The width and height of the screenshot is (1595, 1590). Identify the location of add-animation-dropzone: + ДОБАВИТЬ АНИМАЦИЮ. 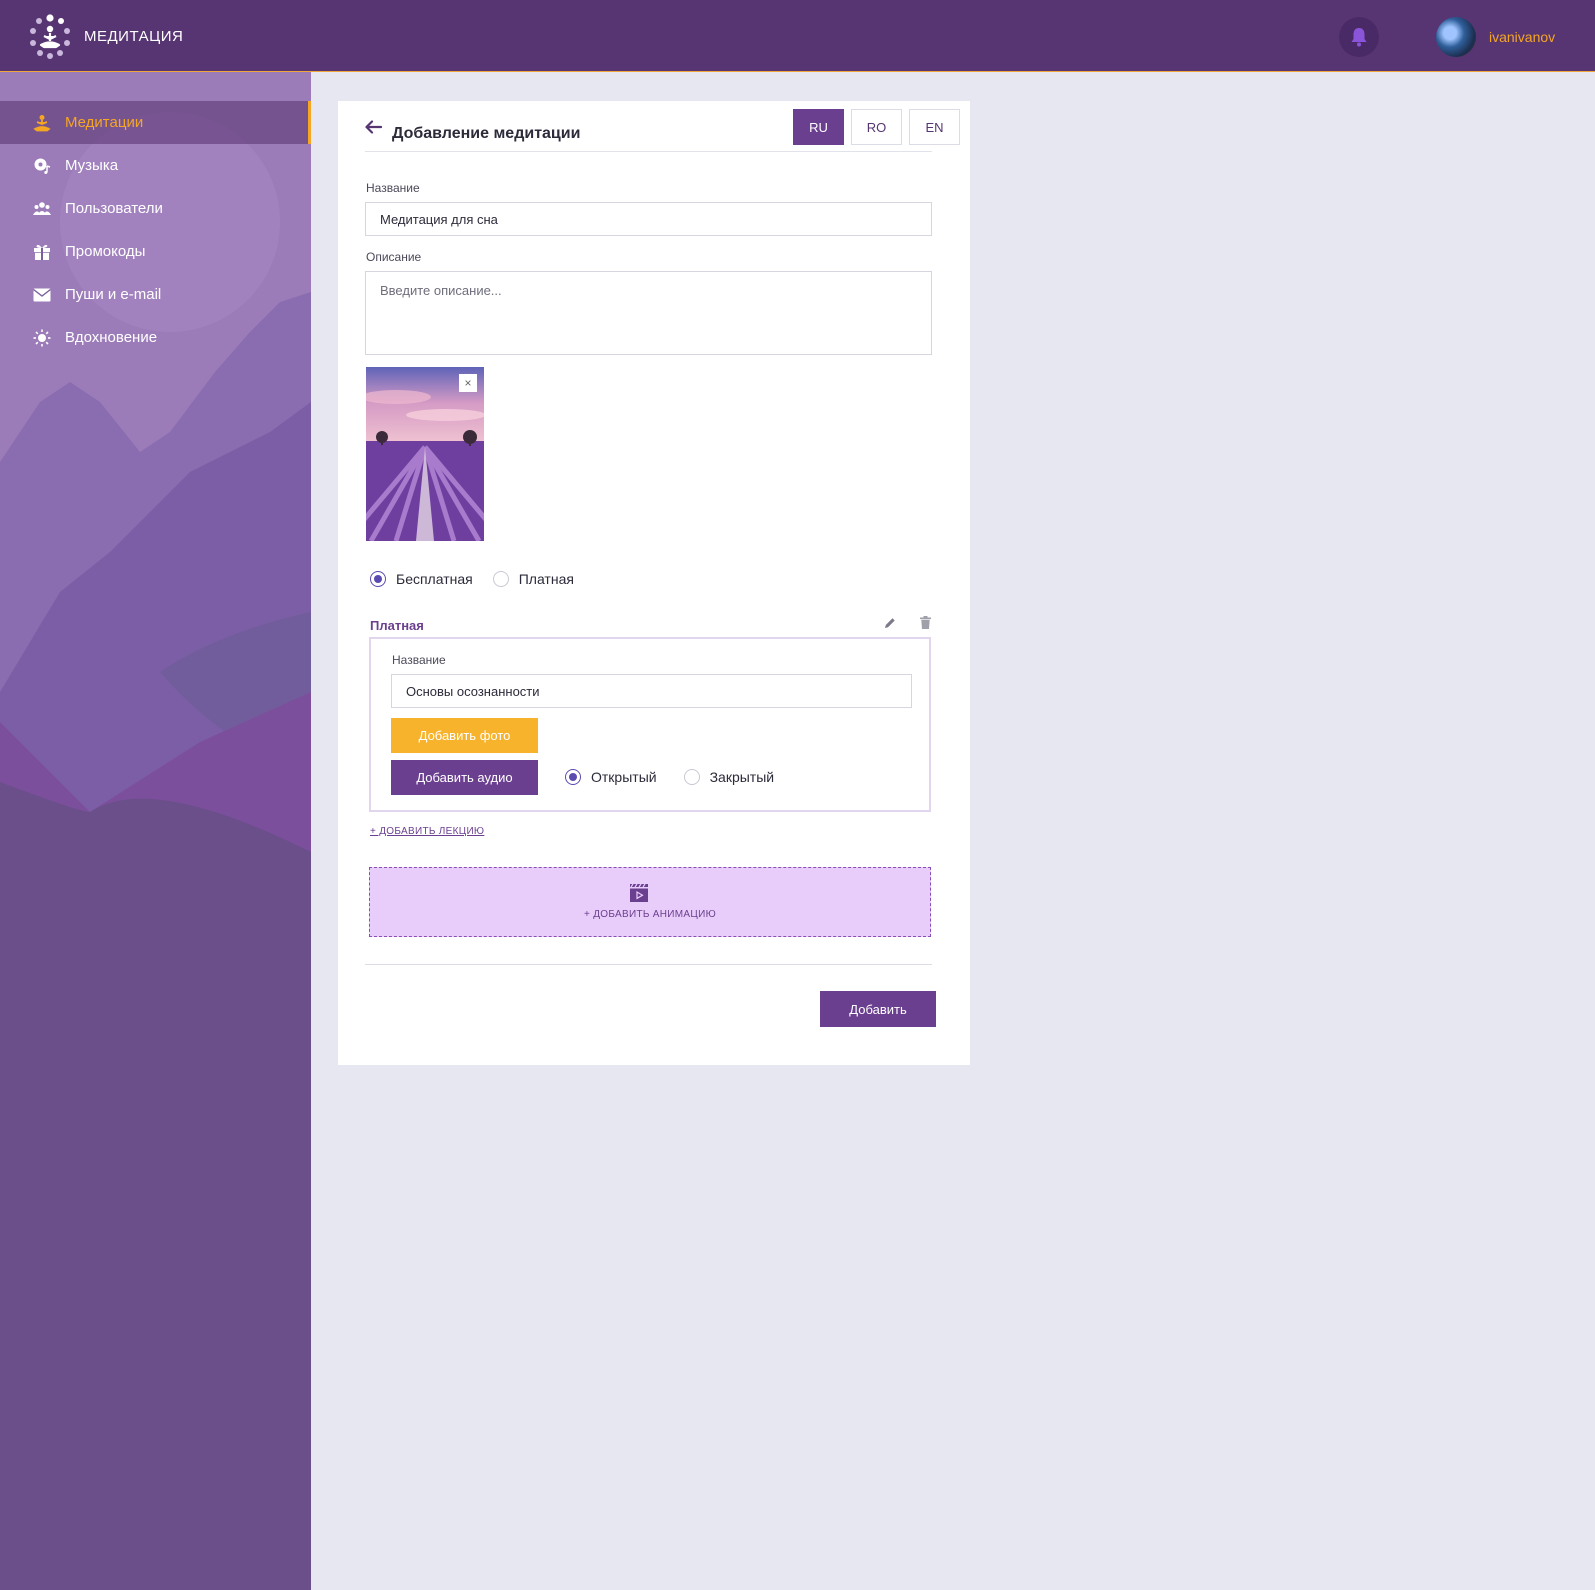
(650, 902).